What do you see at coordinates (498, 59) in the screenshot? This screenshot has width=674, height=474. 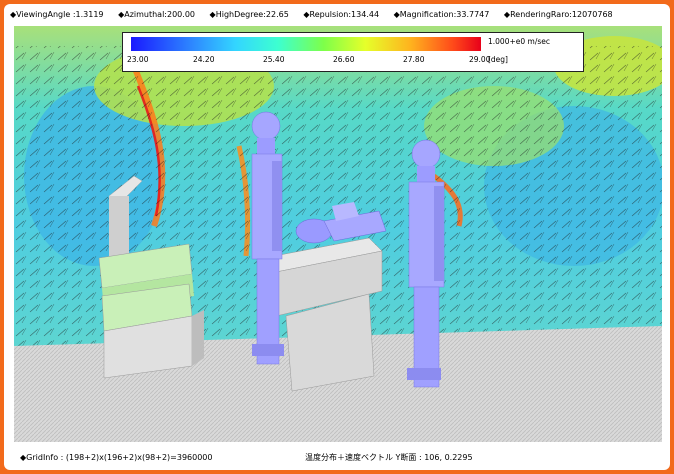 I see `temperature-unit-label: [deg]` at bounding box center [498, 59].